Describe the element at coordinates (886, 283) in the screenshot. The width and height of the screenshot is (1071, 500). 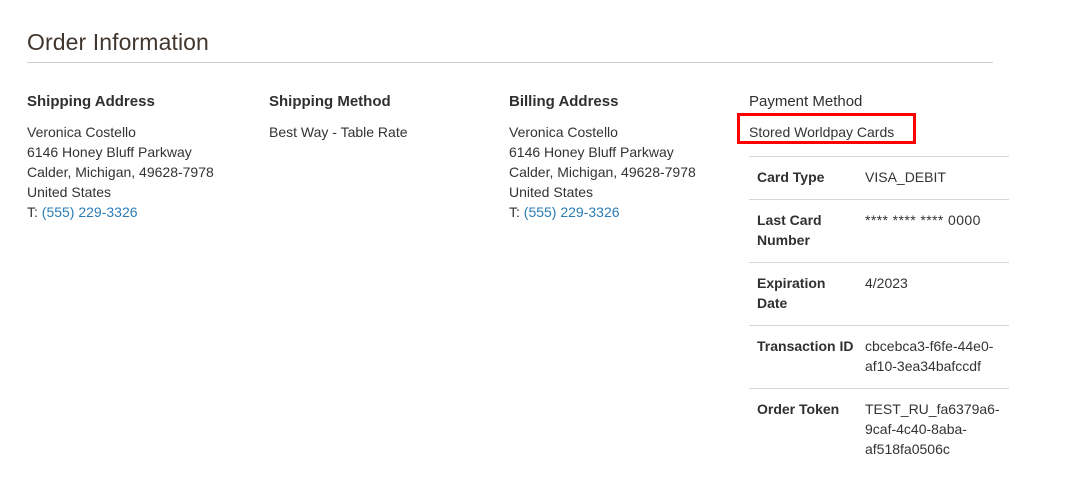
I see `detail-value: 4/2023` at that location.